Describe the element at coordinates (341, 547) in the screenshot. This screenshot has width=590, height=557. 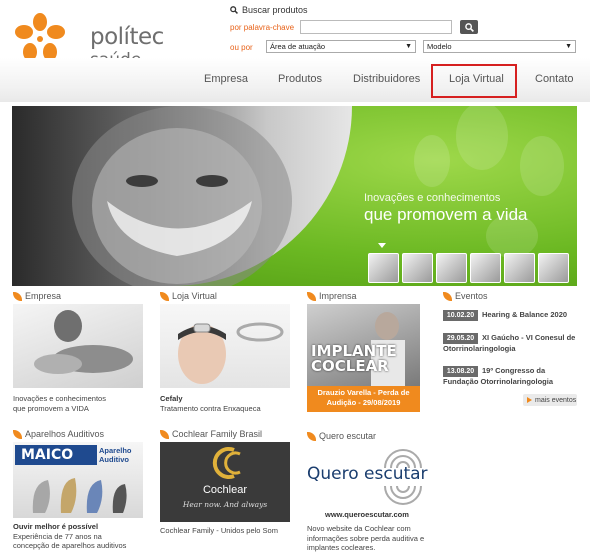
I see `quero-caption-line3: implantes cocleares.` at that location.